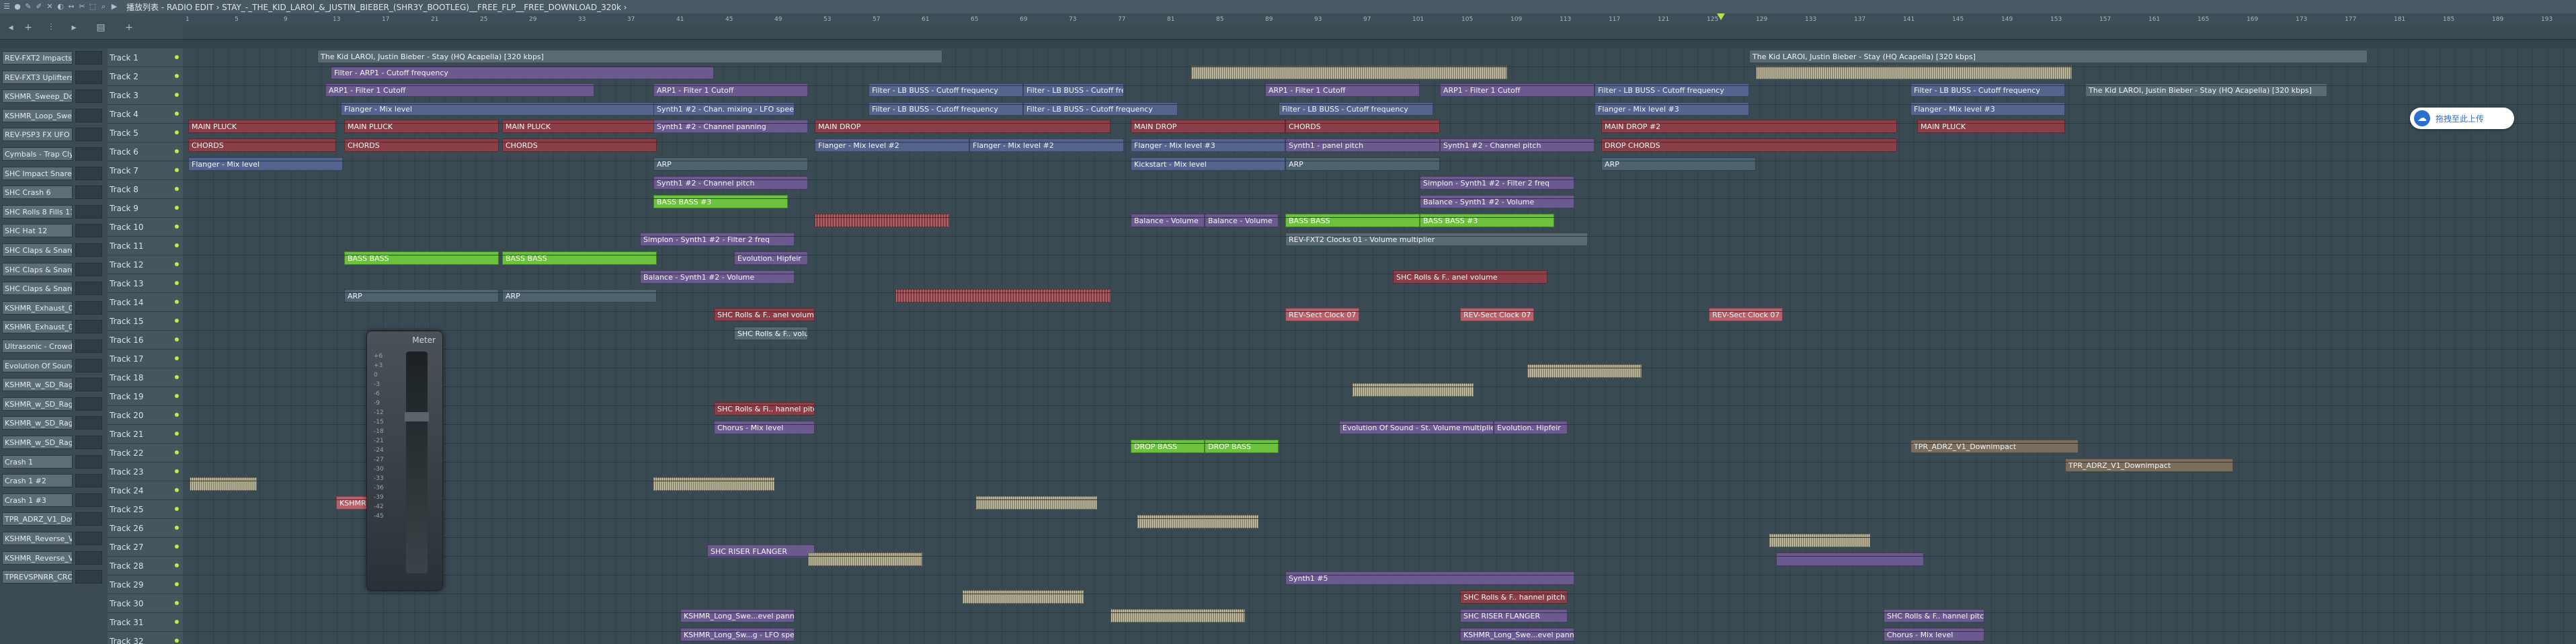 This screenshot has width=2576, height=644. What do you see at coordinates (1749, 145) in the screenshot?
I see `pattern-clip: DROP CHORDS` at bounding box center [1749, 145].